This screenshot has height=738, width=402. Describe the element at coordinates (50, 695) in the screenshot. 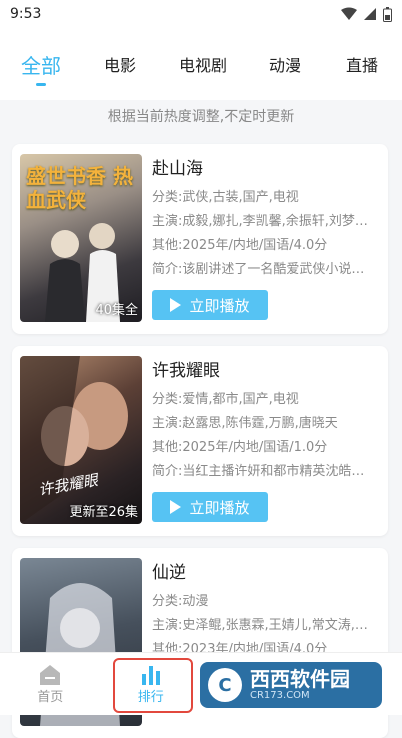

I see `nav-label: 首页` at that location.